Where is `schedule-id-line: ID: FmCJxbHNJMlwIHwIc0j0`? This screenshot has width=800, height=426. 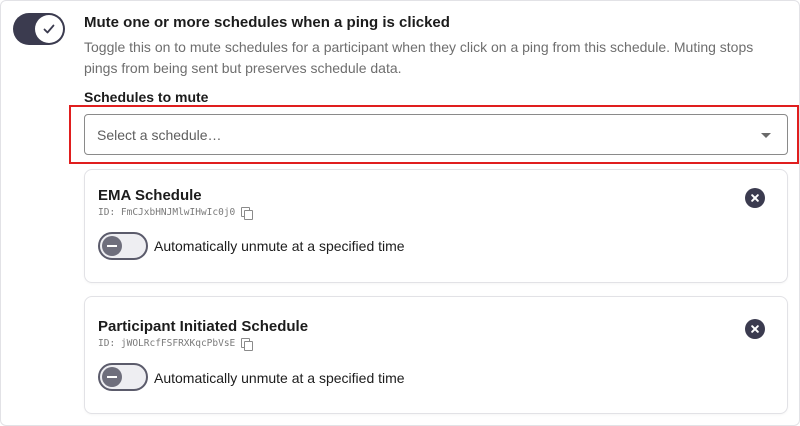 schedule-id-line: ID: FmCJxbHNJMlwIHwIc0j0 is located at coordinates (176, 213).